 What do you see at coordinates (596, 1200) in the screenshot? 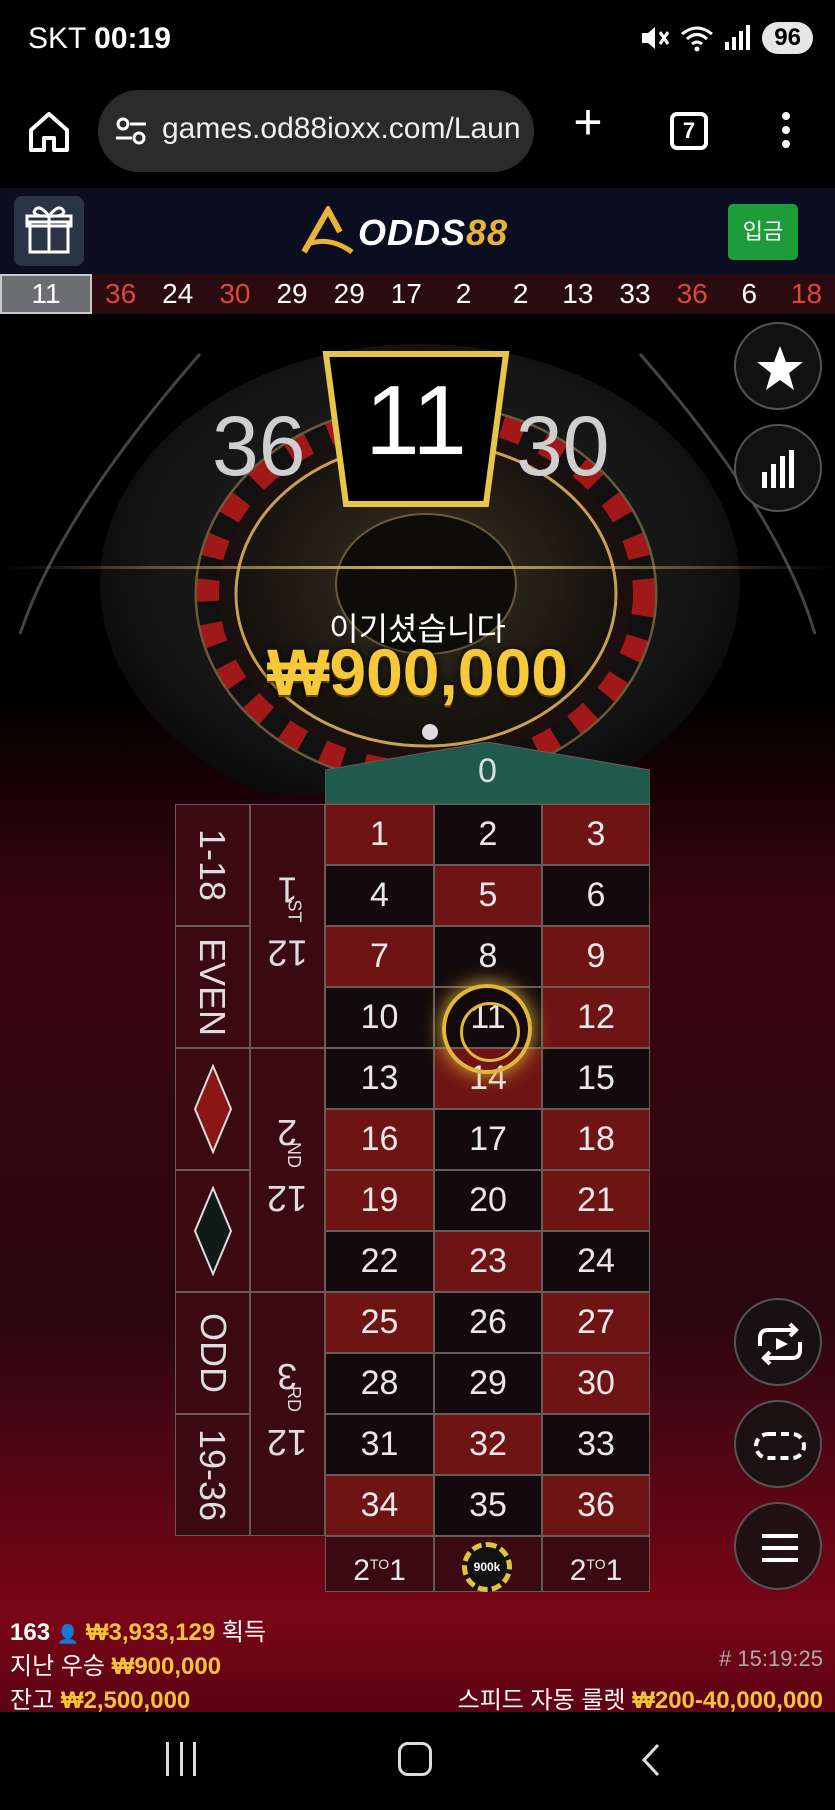
I see `bet-number-21: 21` at bounding box center [596, 1200].